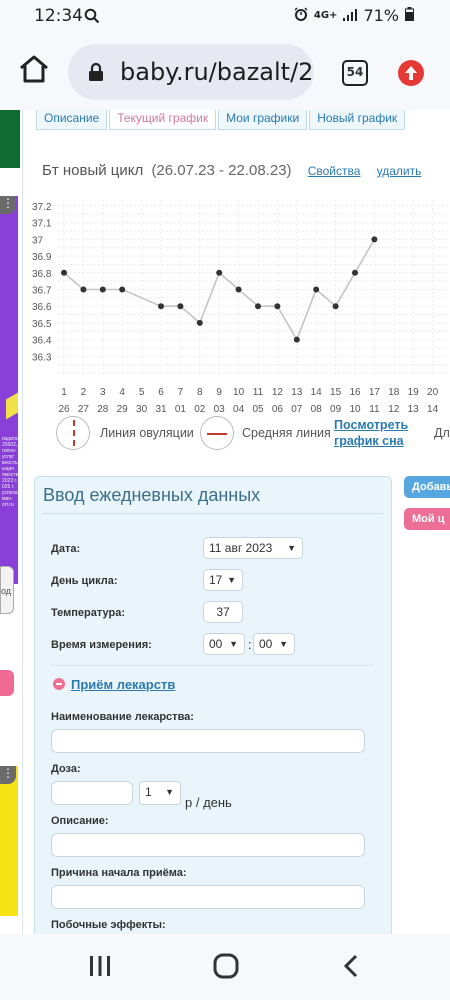 The height and width of the screenshot is (1000, 450). I want to click on browser-toolbar: baby.ru/bazalt/26 54, so click(225, 72).